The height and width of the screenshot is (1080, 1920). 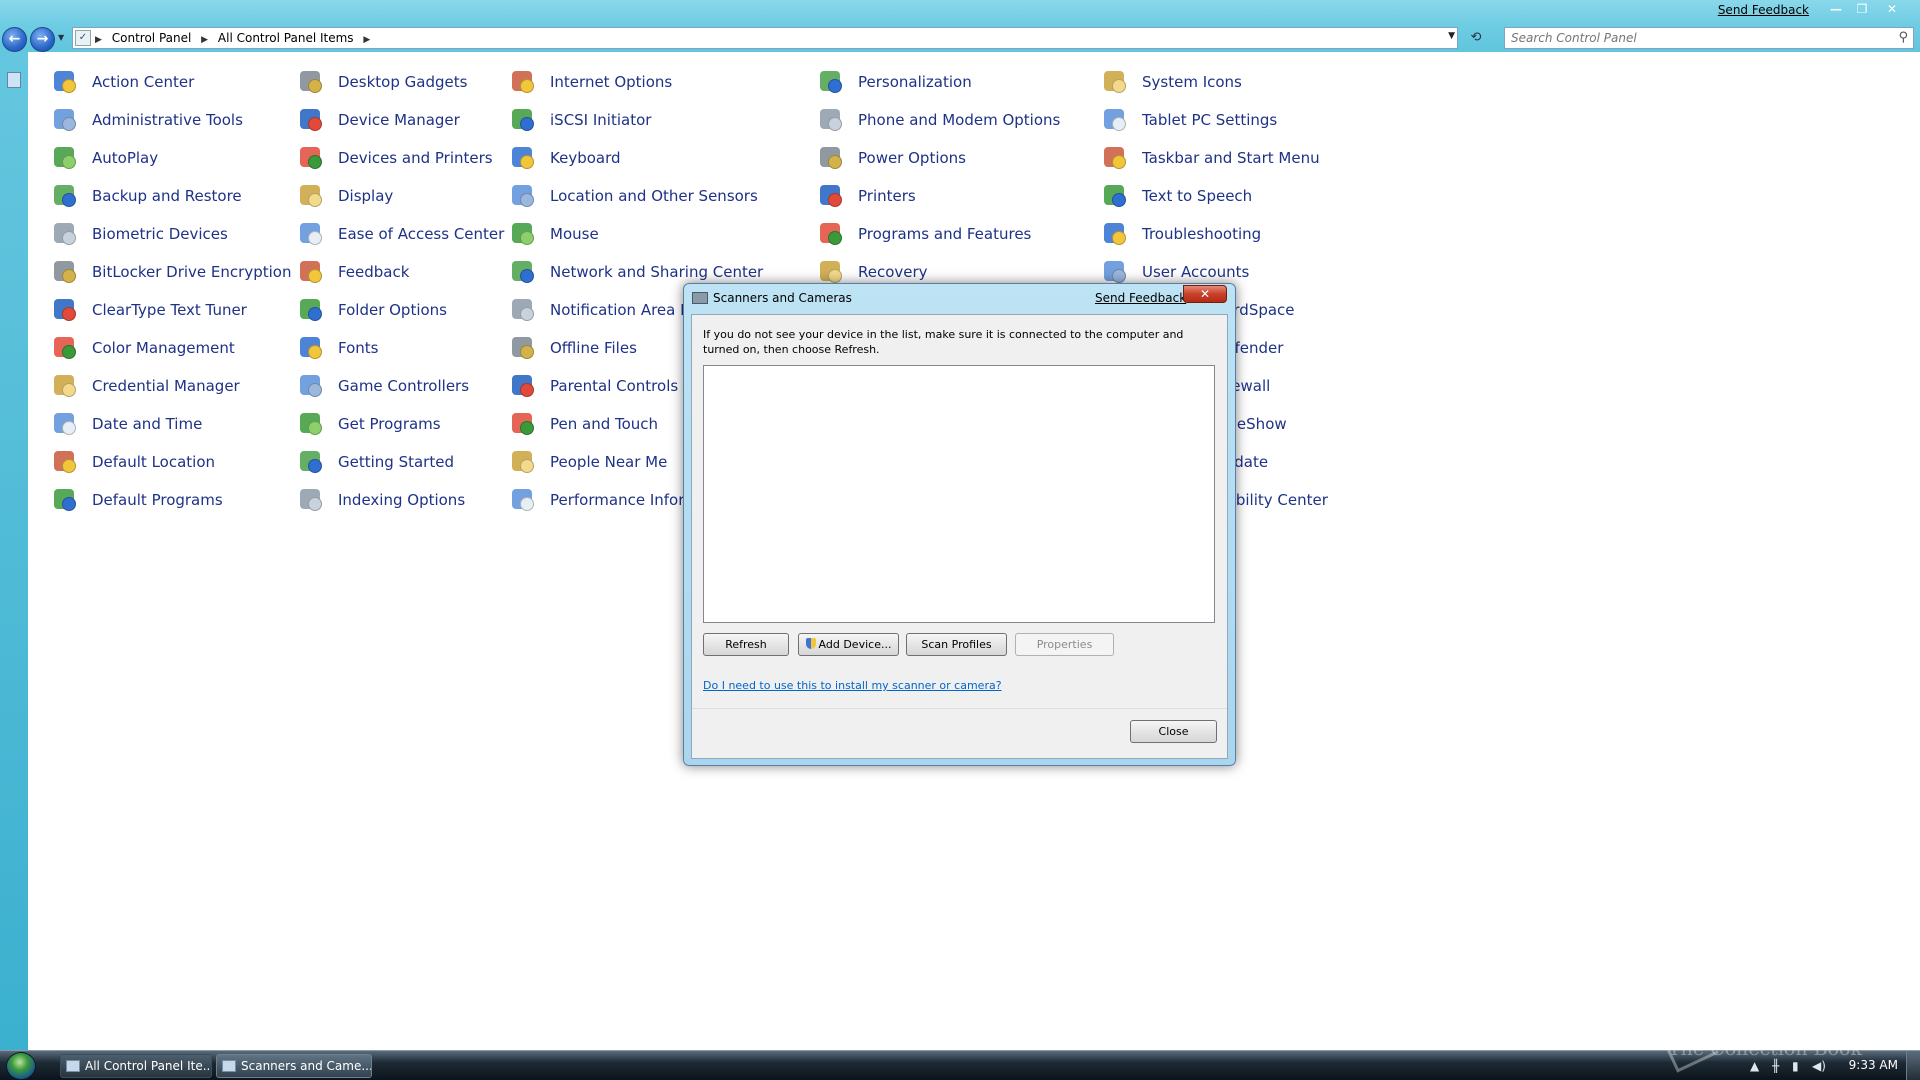 I want to click on cp-item-label: Printers, so click(x=887, y=196).